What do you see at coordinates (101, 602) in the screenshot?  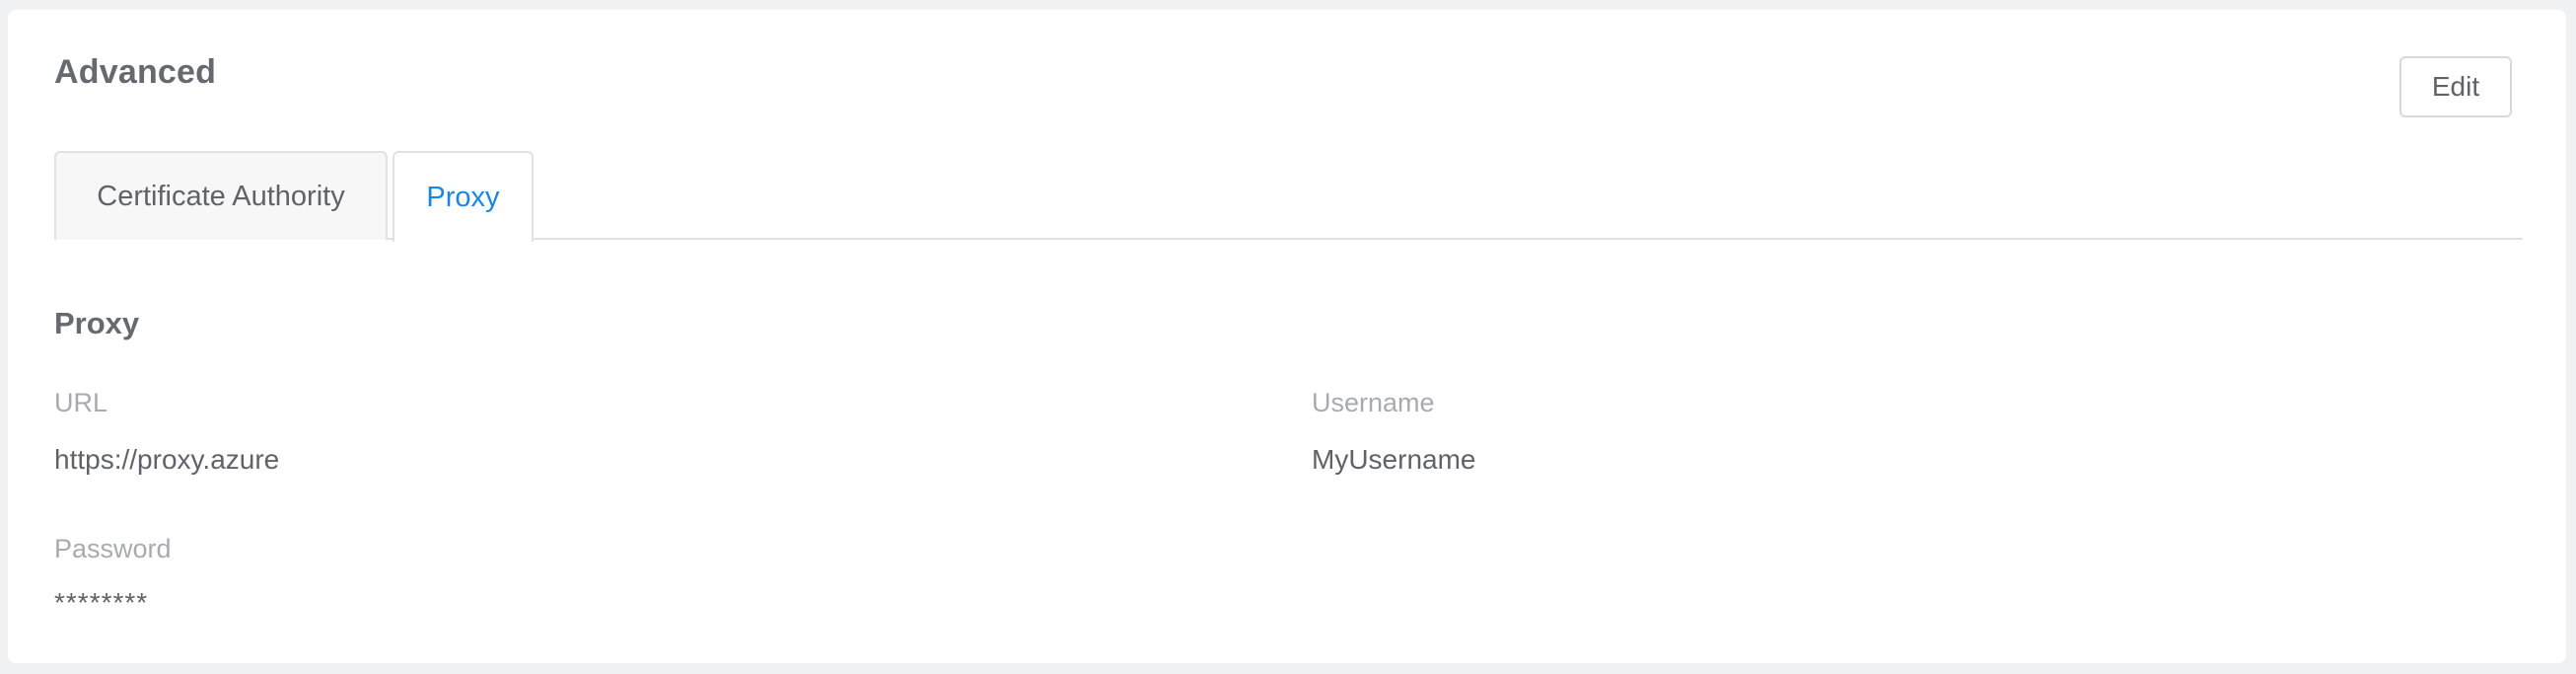 I see `password-value: ********` at bounding box center [101, 602].